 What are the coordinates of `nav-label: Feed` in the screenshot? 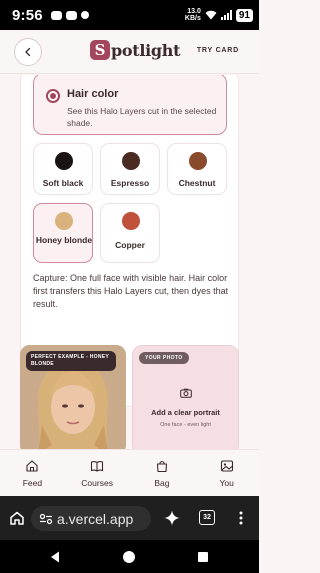 It's located at (32, 483).